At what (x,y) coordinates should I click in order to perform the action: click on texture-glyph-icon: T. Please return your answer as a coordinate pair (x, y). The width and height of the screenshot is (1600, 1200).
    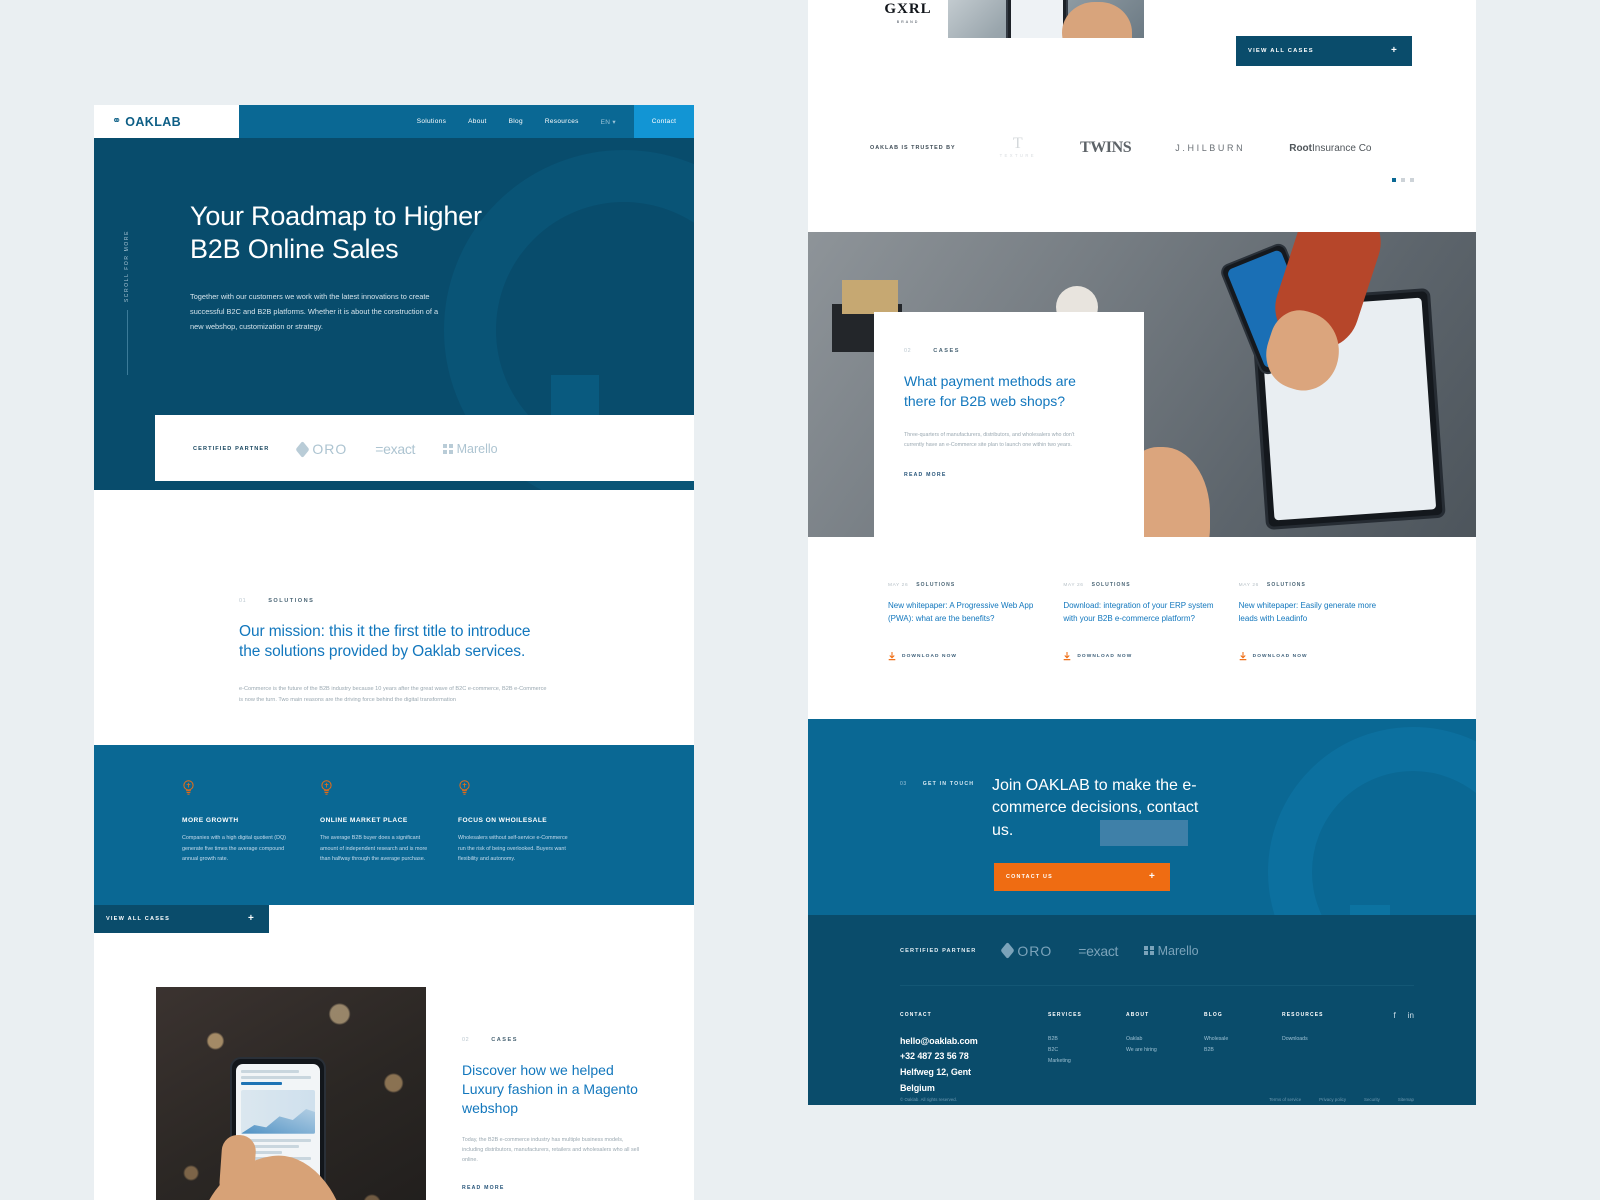
    Looking at the image, I should click on (1017, 143).